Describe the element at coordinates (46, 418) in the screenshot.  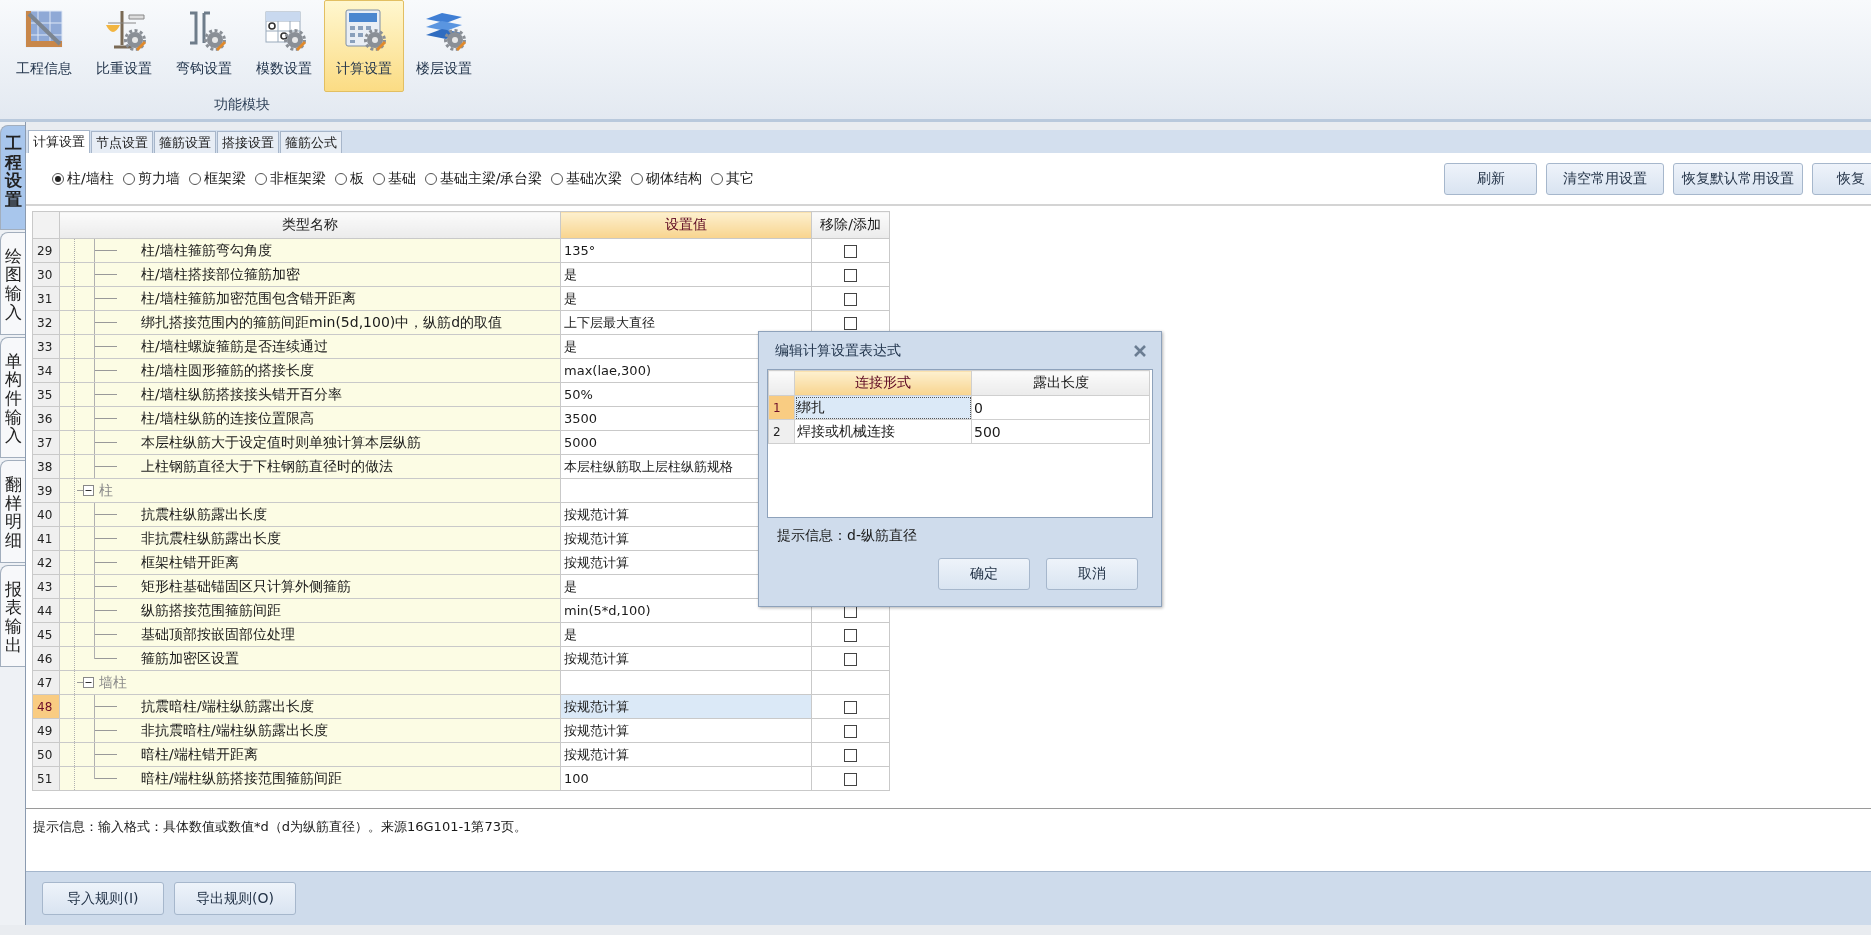
I see `row-number: 36` at that location.